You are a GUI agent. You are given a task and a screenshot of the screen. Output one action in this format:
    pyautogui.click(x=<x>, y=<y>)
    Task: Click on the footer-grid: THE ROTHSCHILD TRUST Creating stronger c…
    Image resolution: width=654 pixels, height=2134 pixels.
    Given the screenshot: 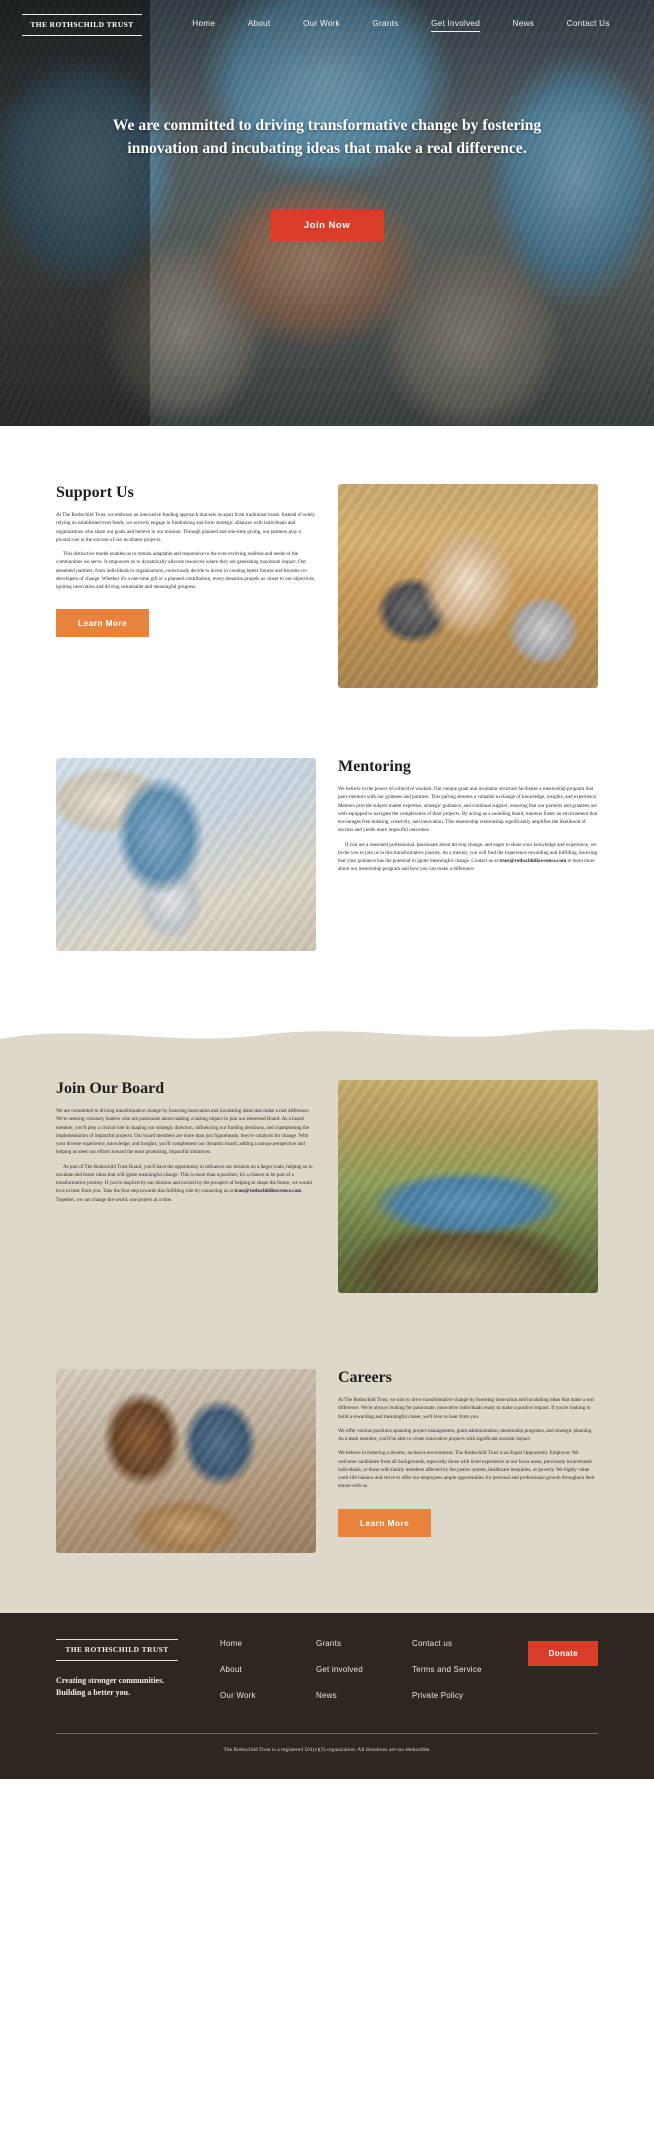 What is the action you would take?
    pyautogui.click(x=327, y=1678)
    